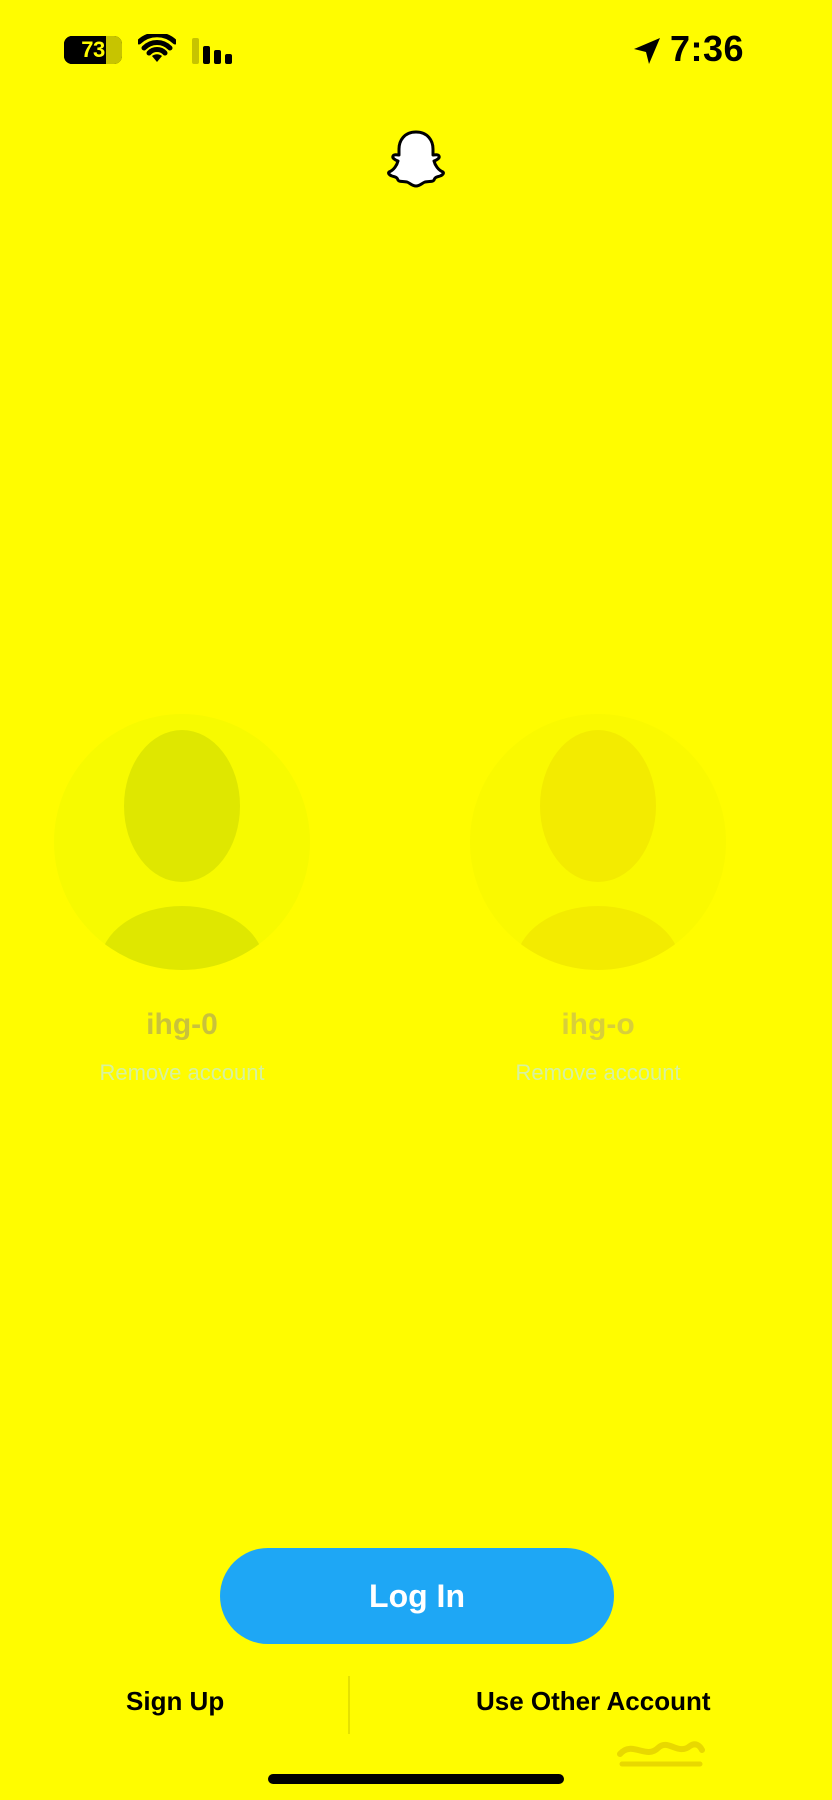 This screenshot has height=1800, width=832. Describe the element at coordinates (416, 1779) in the screenshot. I see `home-indicator` at that location.